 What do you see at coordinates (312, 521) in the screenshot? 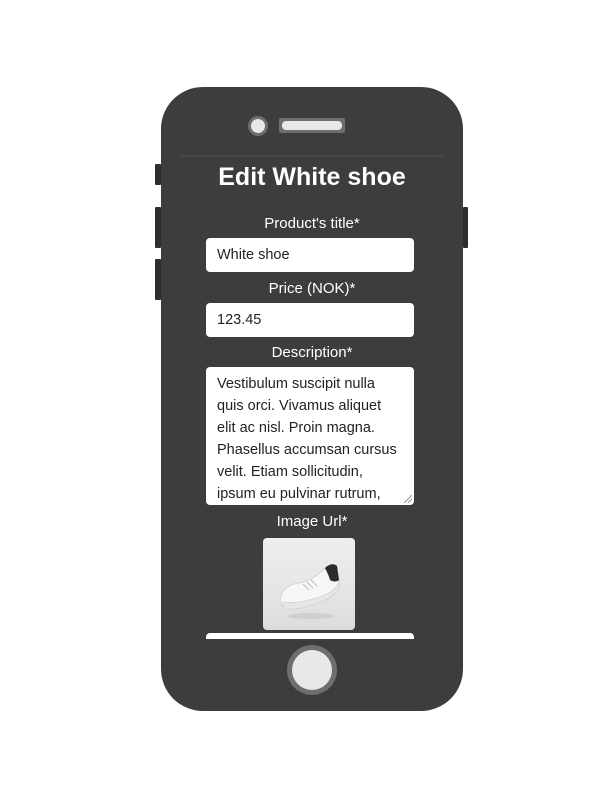
I see `image-url-label: Image Url*` at bounding box center [312, 521].